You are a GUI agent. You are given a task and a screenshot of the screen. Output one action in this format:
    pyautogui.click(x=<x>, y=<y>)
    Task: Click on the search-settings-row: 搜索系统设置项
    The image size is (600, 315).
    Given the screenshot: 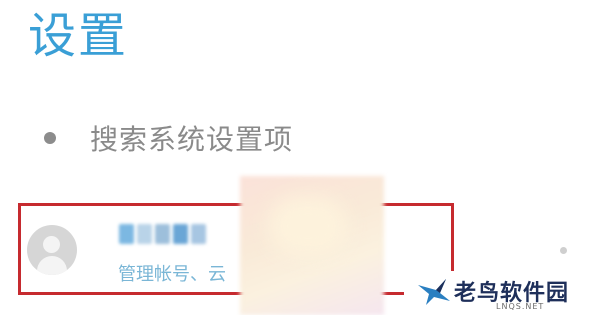 What is the action you would take?
    pyautogui.click(x=218, y=138)
    